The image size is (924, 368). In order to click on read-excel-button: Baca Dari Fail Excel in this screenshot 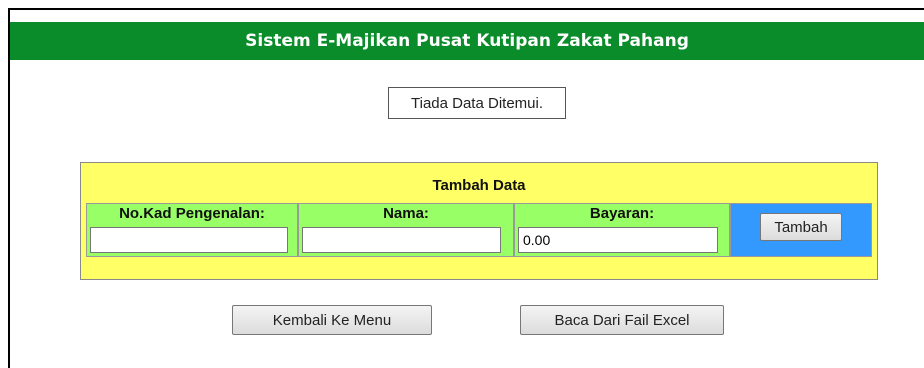, I will do `click(622, 320)`.